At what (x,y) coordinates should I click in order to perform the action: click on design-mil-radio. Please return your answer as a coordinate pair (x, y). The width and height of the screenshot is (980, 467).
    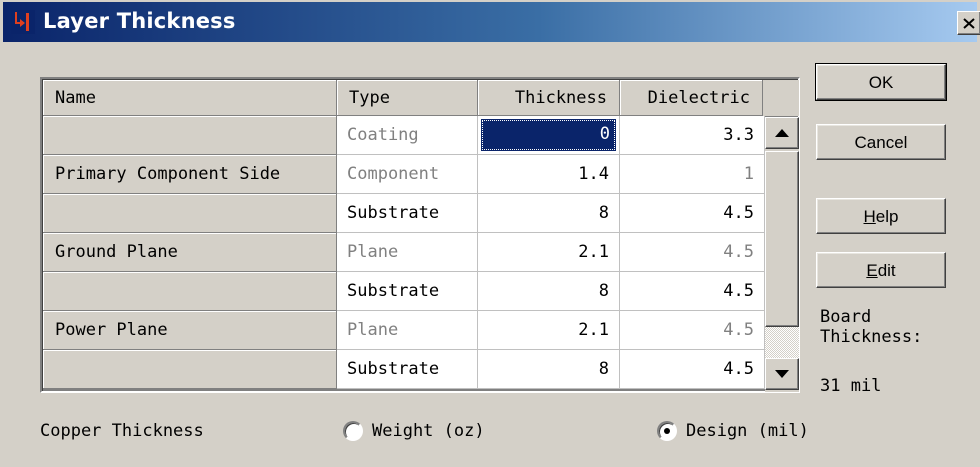
    Looking at the image, I should click on (667, 431).